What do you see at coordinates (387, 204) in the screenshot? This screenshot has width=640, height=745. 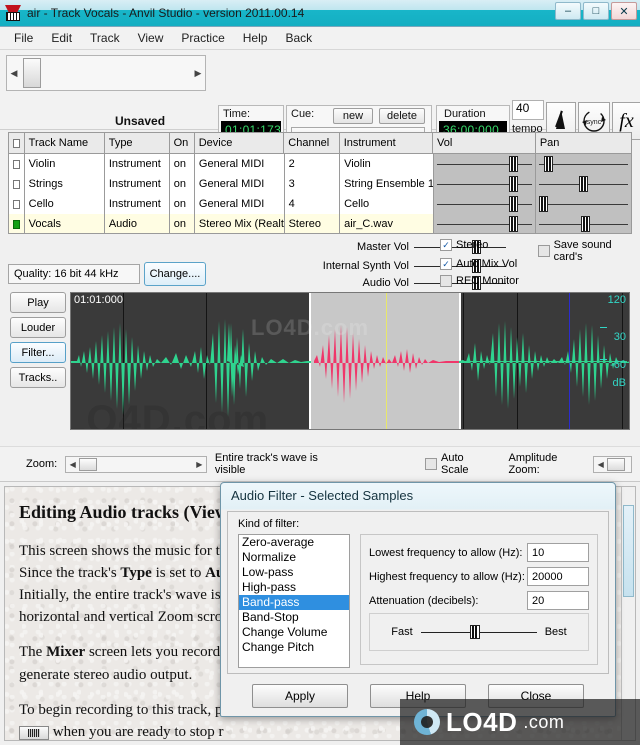 I see `cell-instrument: Cello` at bounding box center [387, 204].